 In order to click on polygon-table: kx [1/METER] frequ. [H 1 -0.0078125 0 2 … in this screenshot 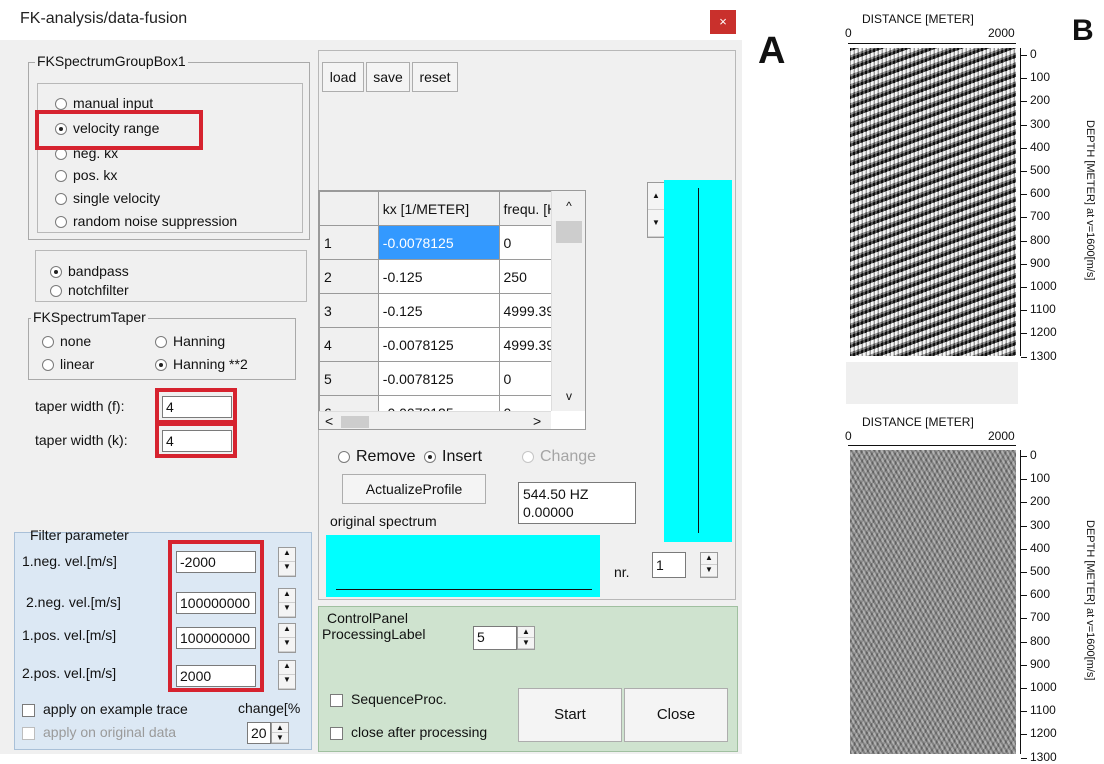, I will do `click(452, 310)`.